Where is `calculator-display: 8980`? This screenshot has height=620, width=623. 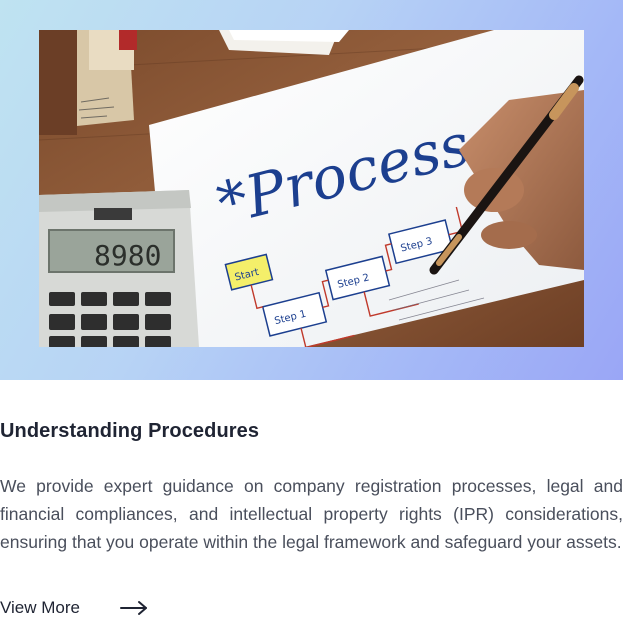 calculator-display: 8980 is located at coordinates (127, 255).